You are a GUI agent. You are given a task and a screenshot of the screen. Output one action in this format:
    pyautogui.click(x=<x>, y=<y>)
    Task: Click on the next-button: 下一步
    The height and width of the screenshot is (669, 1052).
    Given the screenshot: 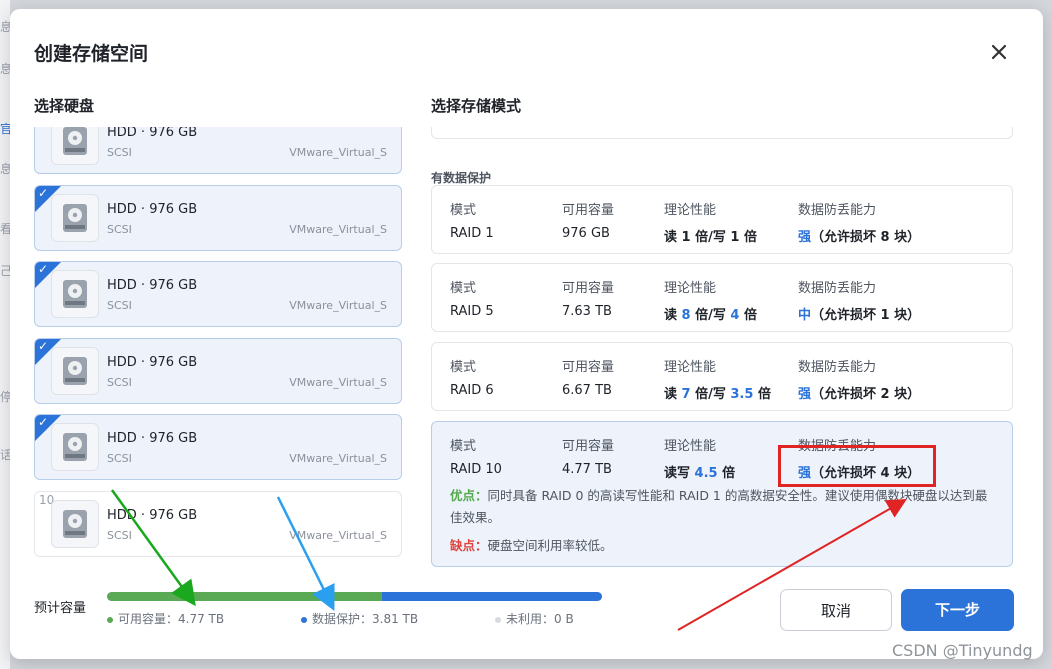 What is the action you would take?
    pyautogui.click(x=957, y=610)
    